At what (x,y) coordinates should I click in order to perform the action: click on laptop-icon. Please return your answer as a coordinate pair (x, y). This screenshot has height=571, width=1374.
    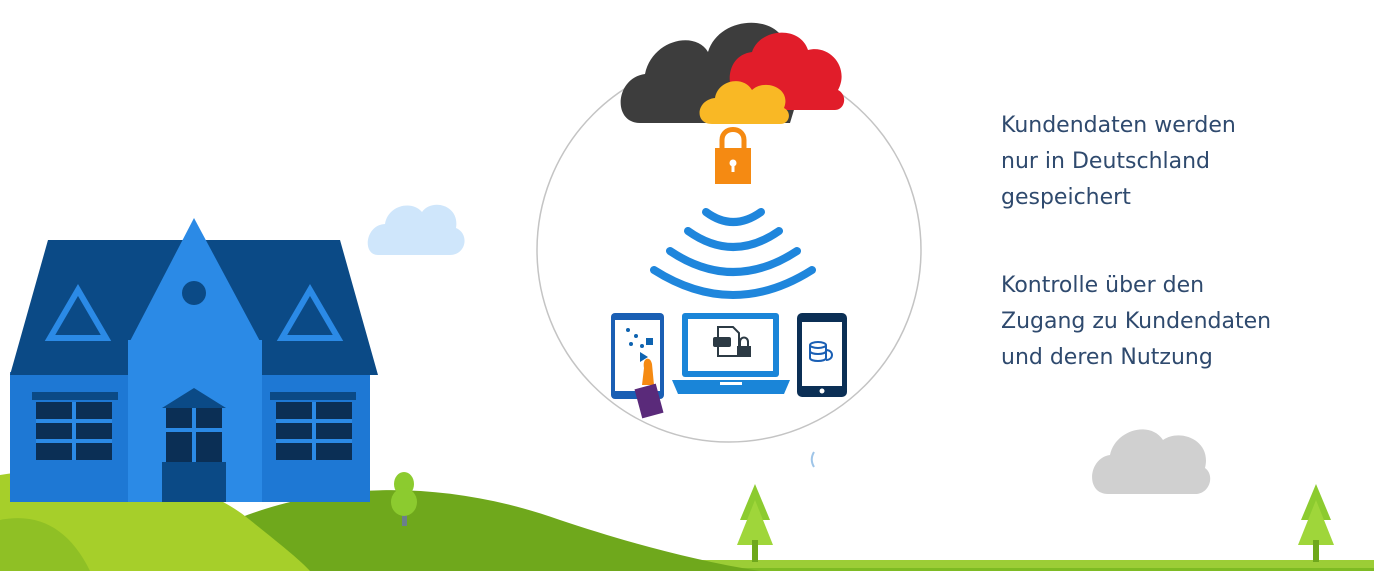
    Looking at the image, I should click on (731, 353).